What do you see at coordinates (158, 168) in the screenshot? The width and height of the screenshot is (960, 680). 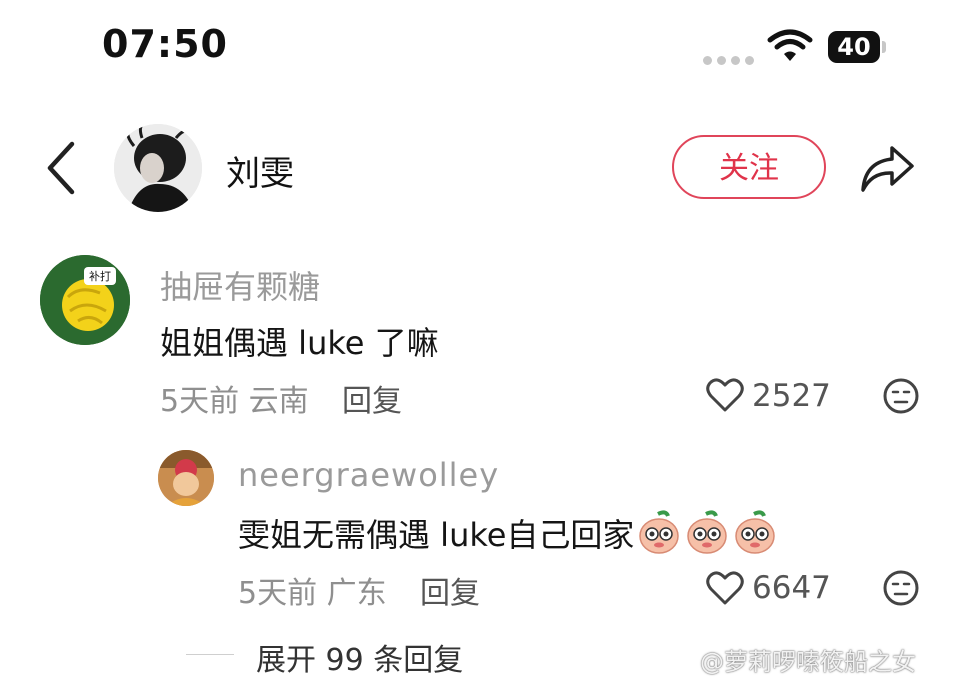 I see `profile-avatar` at bounding box center [158, 168].